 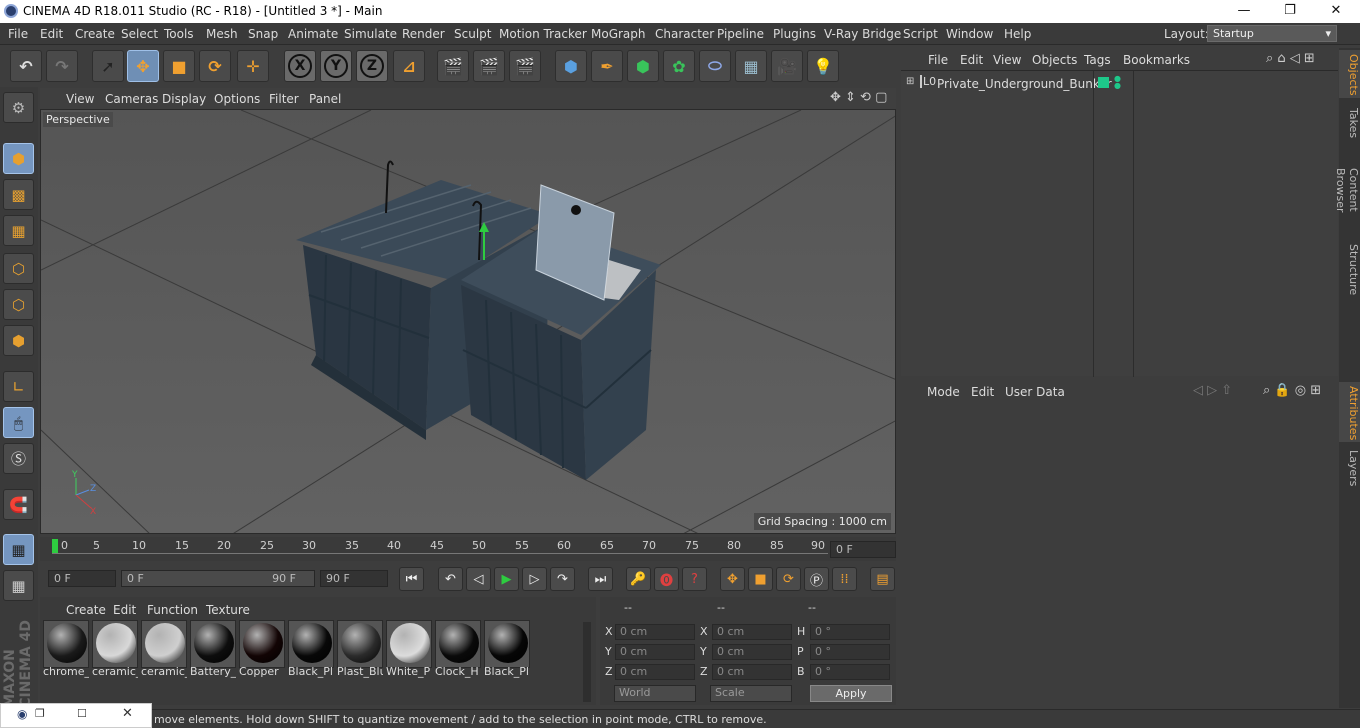 What do you see at coordinates (18, 34) in the screenshot?
I see `menu-file: File` at bounding box center [18, 34].